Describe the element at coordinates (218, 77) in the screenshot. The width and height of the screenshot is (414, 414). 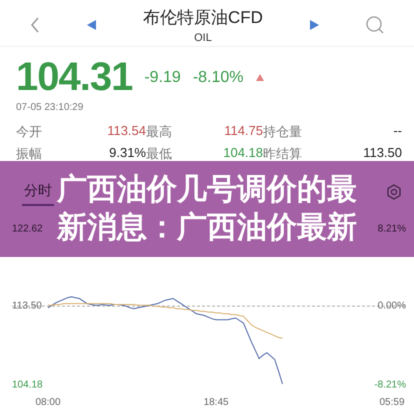
I see `percent-change: -8.10%` at that location.